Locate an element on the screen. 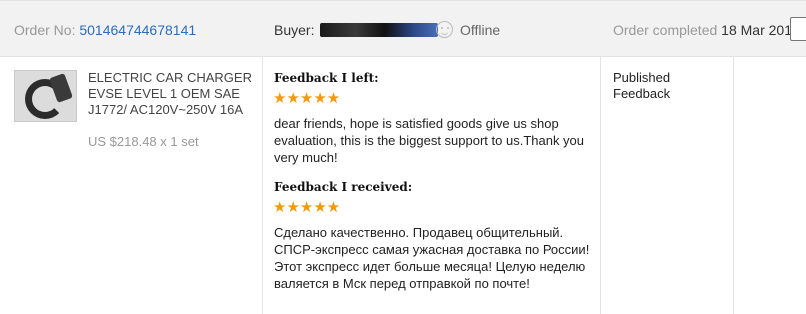 The height and width of the screenshot is (314, 806). buyer-field: Buyer: is located at coordinates (356, 30).